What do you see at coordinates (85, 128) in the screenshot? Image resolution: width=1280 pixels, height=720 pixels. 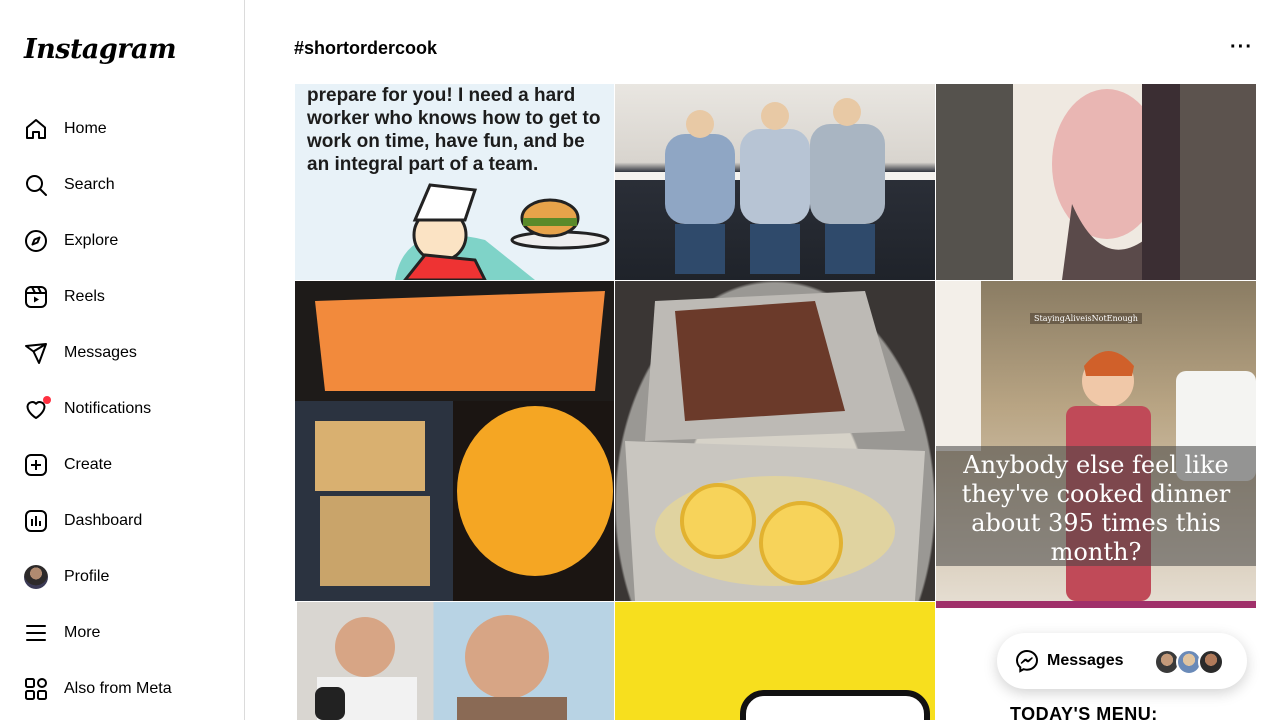 I see `sidebar-item-label: Home` at bounding box center [85, 128].